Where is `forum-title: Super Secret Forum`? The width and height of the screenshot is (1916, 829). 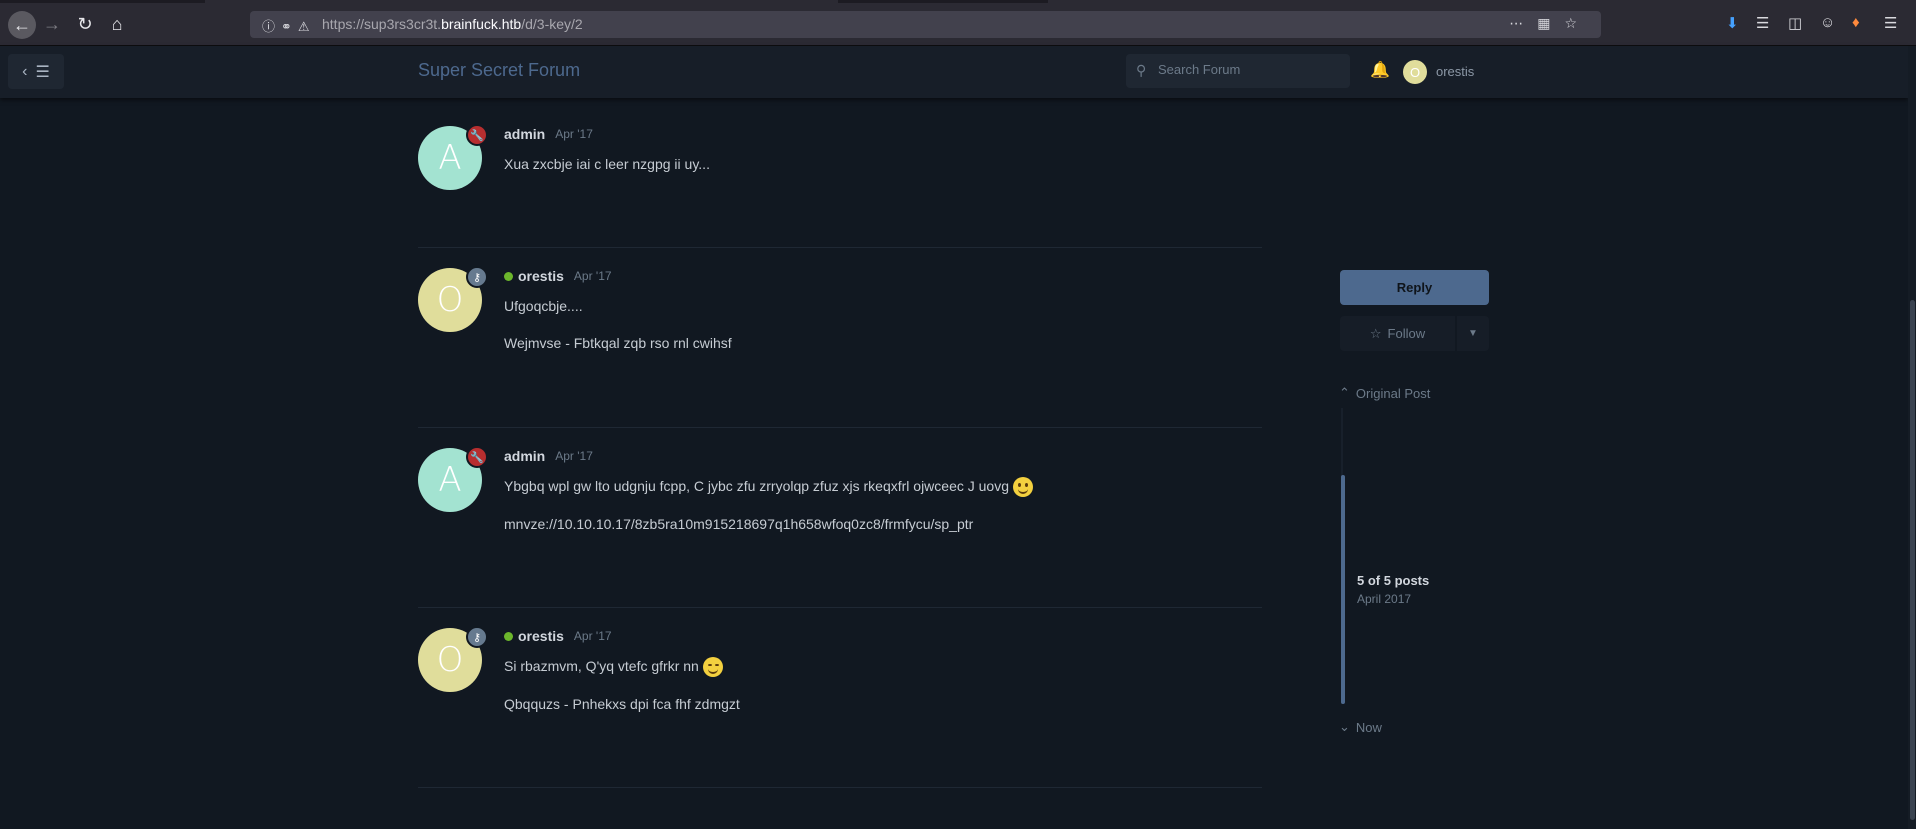
forum-title: Super Secret Forum is located at coordinates (499, 70).